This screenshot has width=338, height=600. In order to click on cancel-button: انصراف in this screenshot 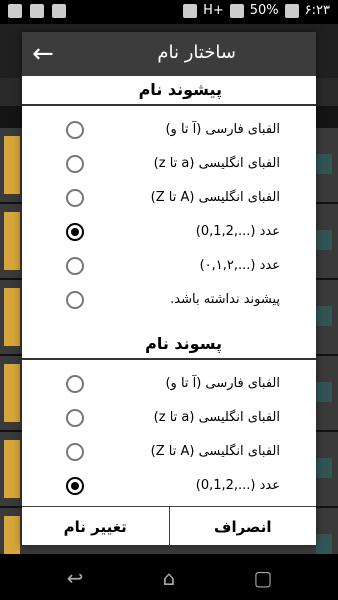, I will do `click(243, 526)`.